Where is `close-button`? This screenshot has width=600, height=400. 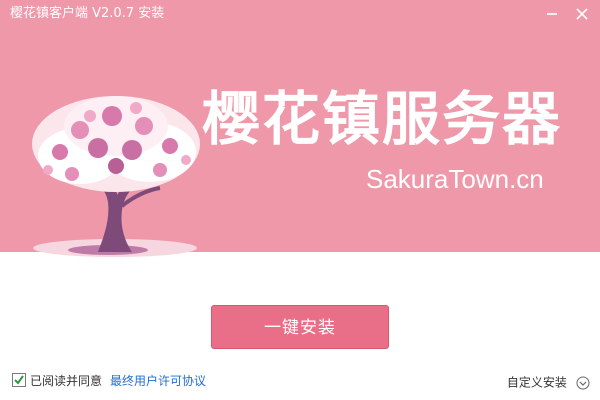
close-button is located at coordinates (582, 14).